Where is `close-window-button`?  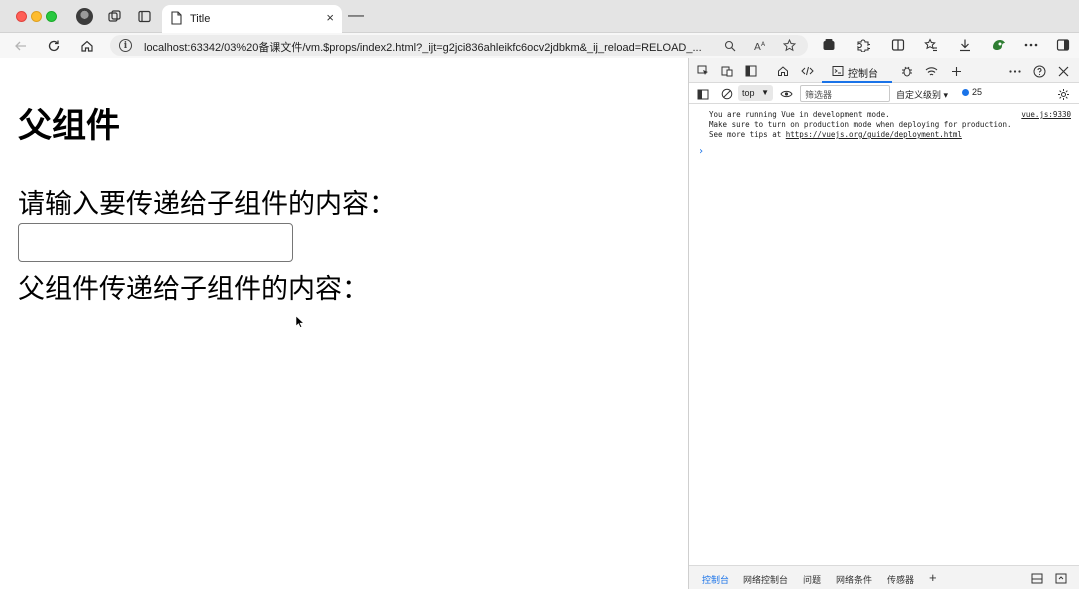 close-window-button is located at coordinates (21, 16).